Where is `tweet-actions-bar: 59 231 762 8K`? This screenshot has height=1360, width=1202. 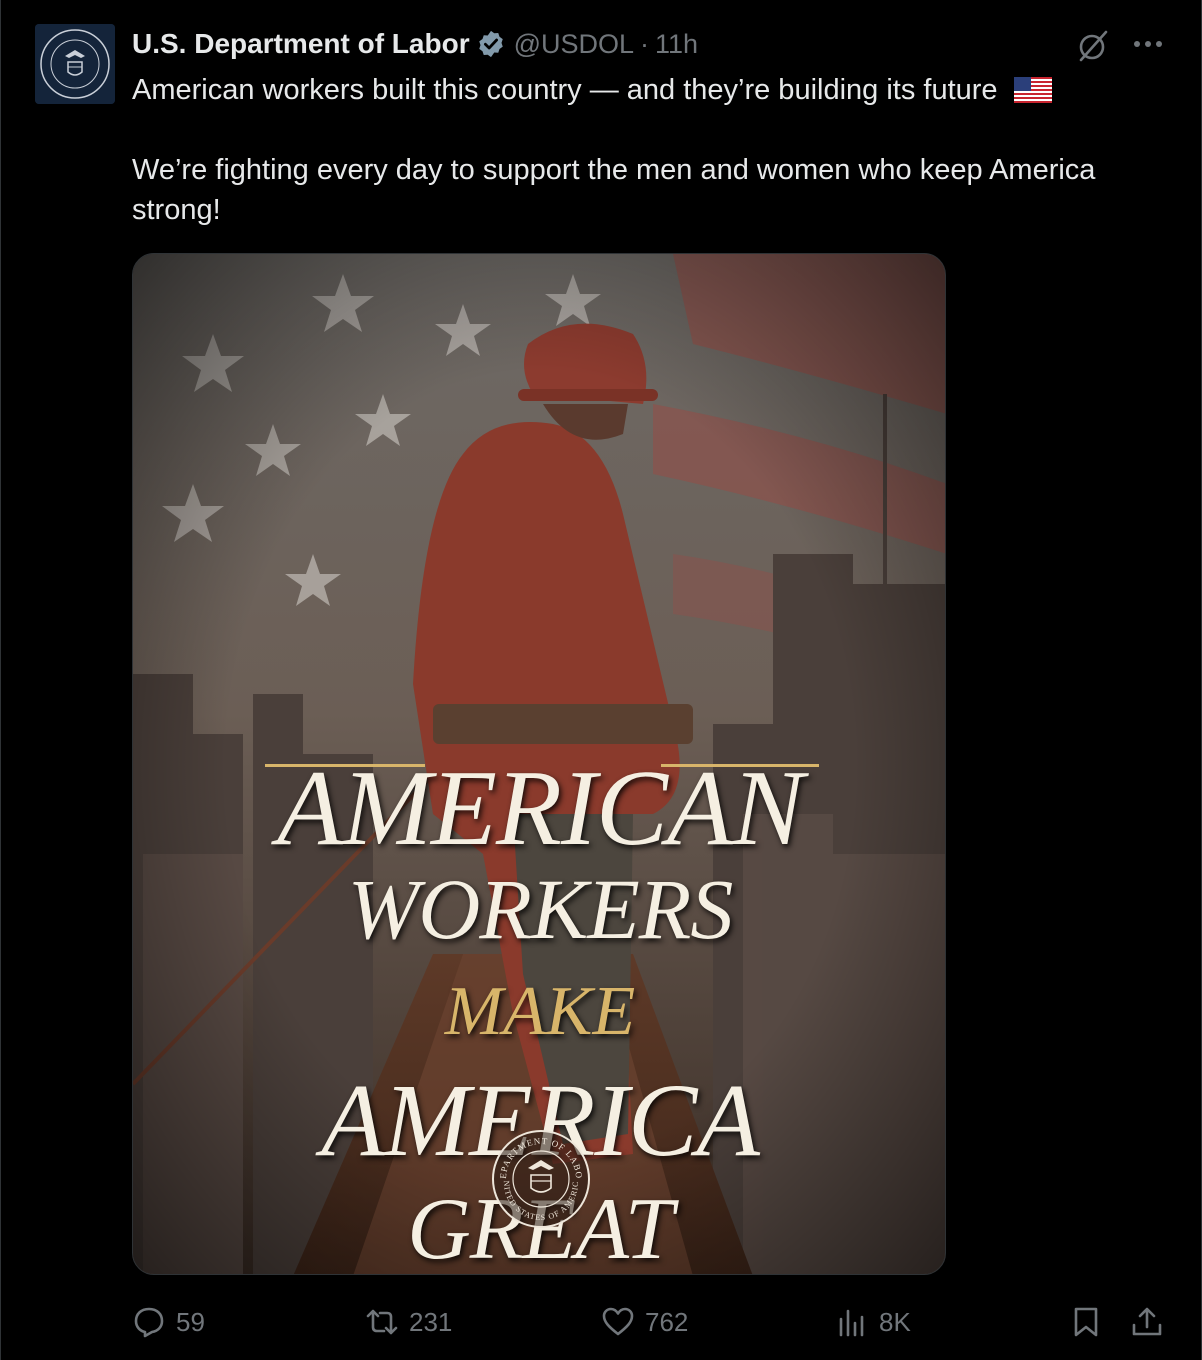
tweet-actions-bar: 59 231 762 8K is located at coordinates (601, 1322).